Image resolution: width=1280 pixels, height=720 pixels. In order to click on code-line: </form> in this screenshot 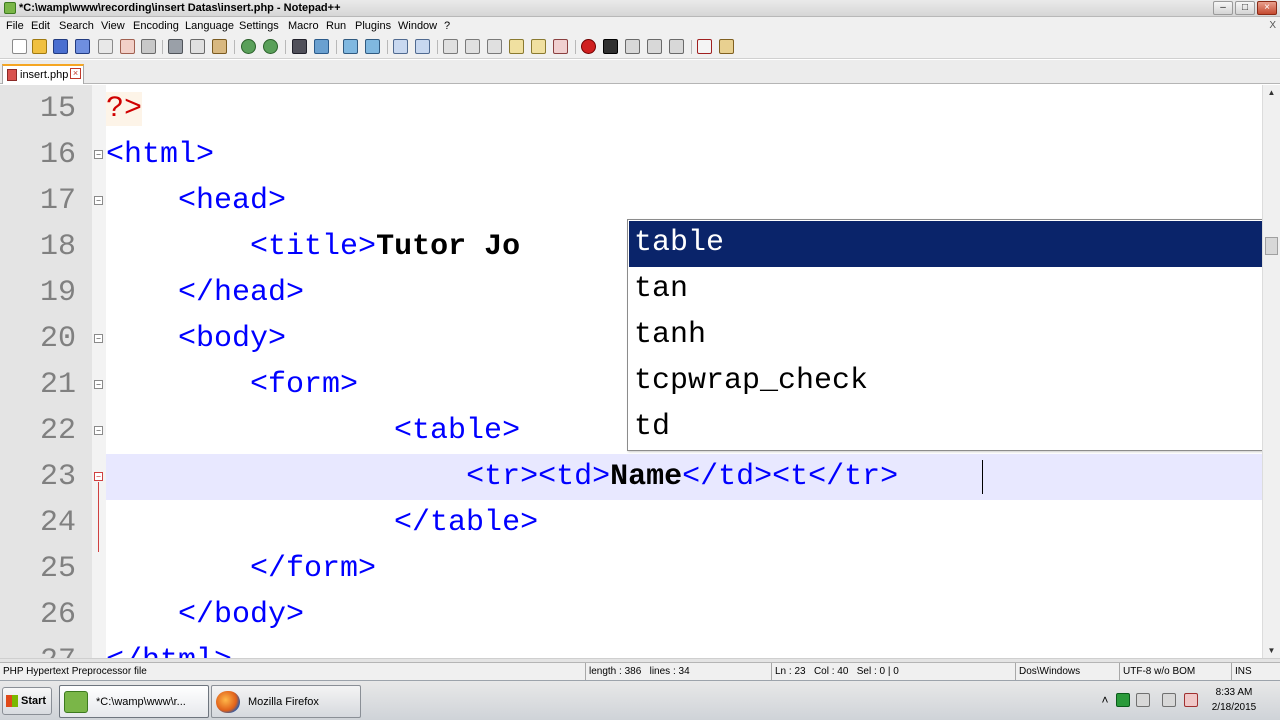, I will do `click(313, 569)`.